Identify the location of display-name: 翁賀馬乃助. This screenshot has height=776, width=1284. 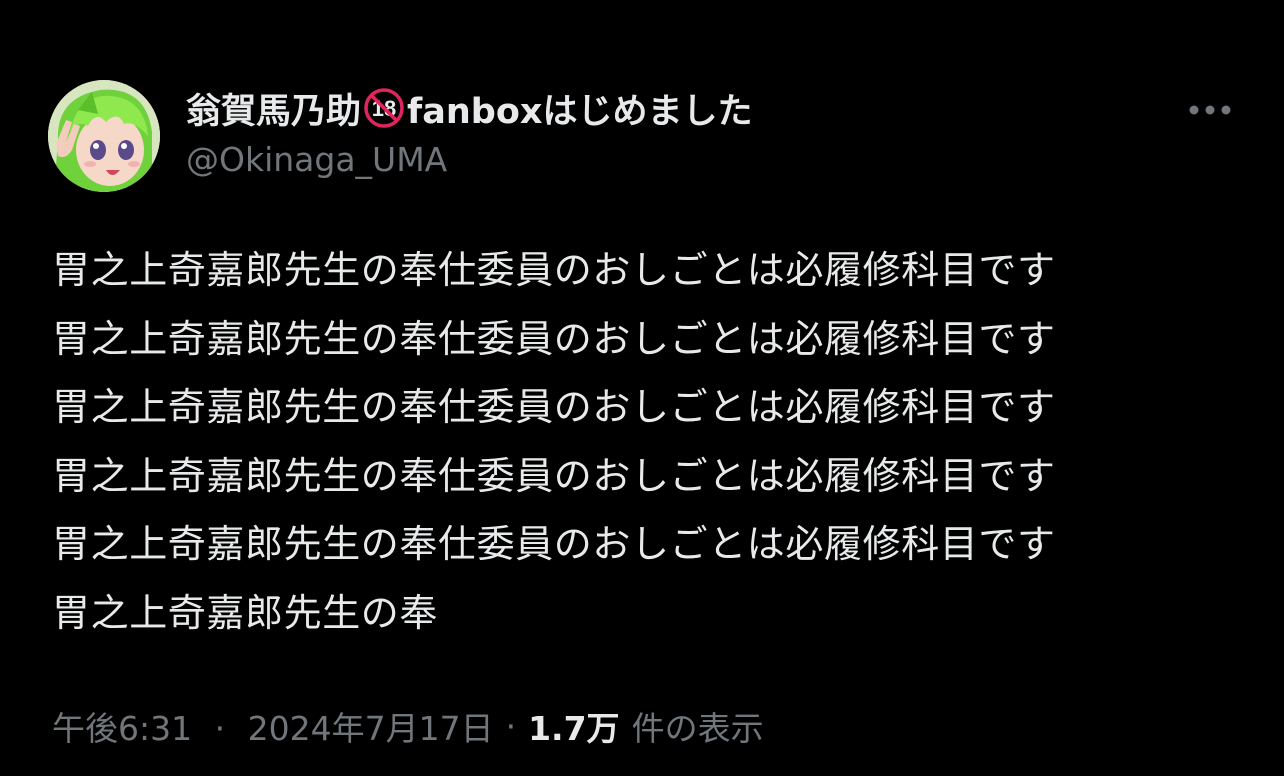
(273, 108).